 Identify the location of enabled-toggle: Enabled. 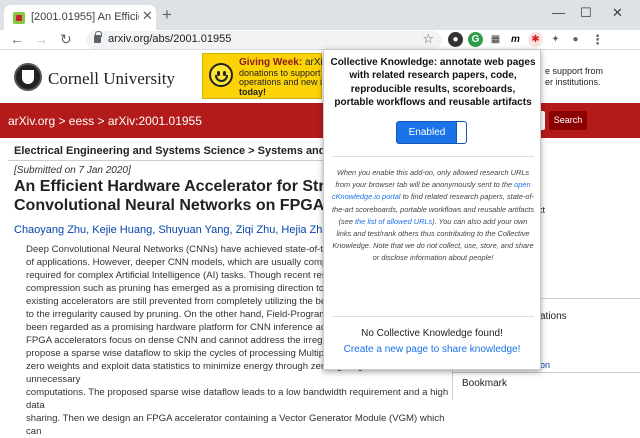
(431, 132).